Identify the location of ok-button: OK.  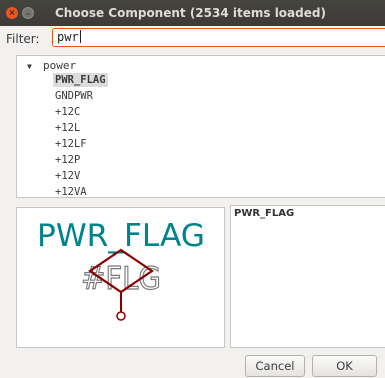
(344, 366).